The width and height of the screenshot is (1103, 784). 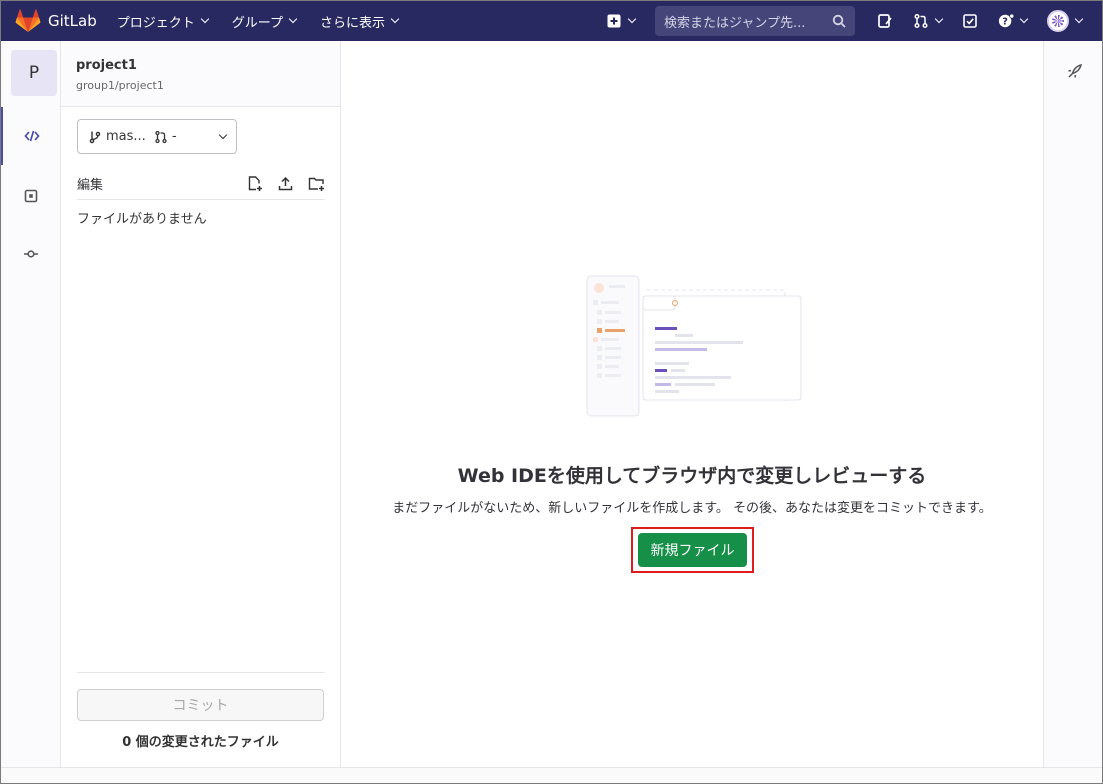 I want to click on changed-files-count: 0 個の変更されたファイル, so click(x=200, y=742).